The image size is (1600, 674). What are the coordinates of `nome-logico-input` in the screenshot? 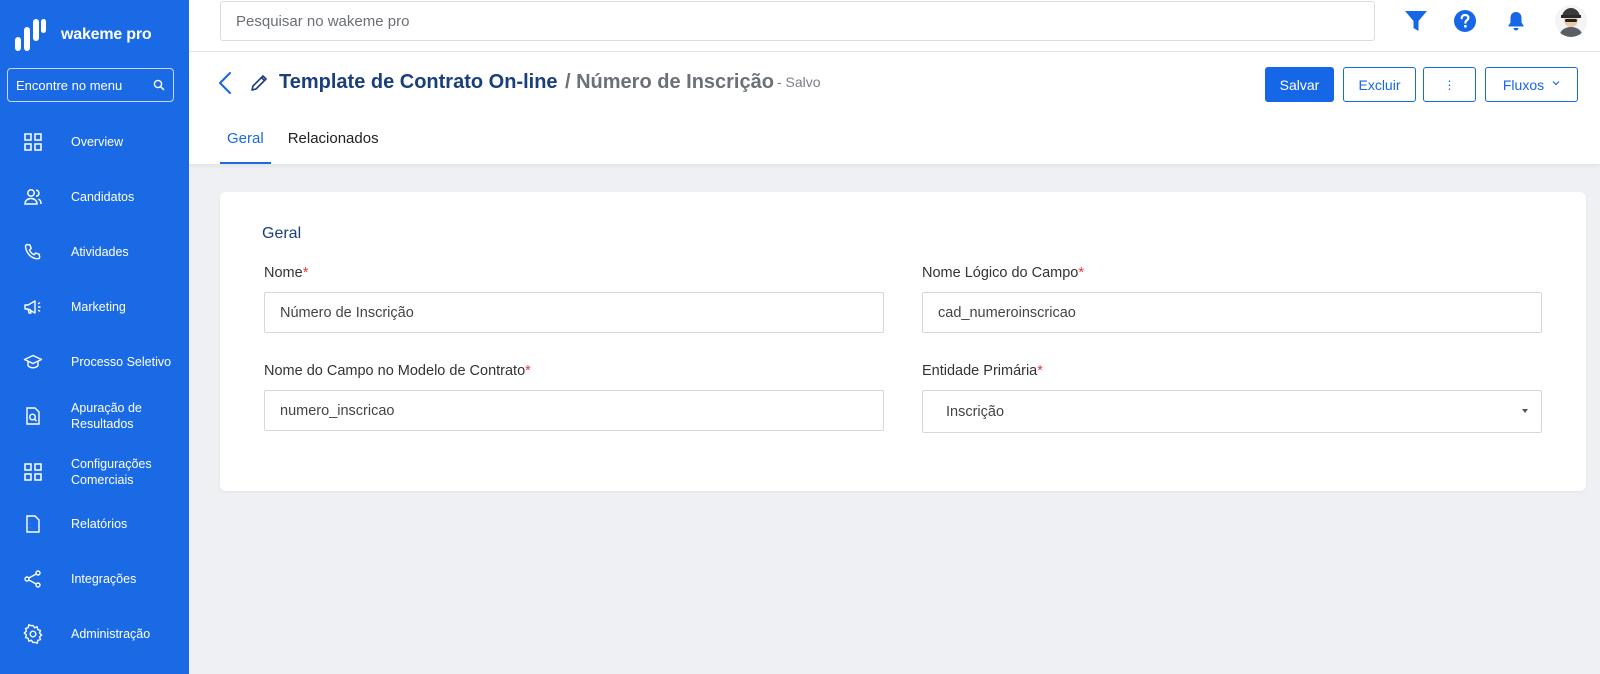 It's located at (1232, 312).